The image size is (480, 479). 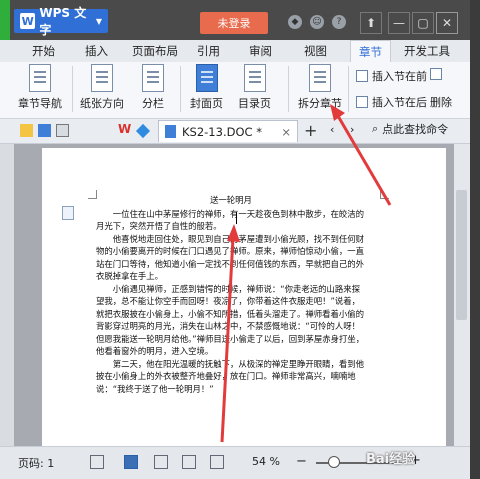 I want to click on tab-review: 审阅, so click(x=260, y=51).